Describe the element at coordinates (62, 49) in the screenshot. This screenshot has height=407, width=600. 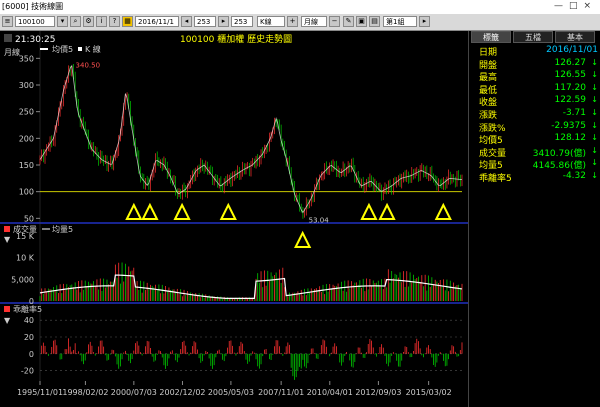
I see `legend-ma: 均價5` at that location.